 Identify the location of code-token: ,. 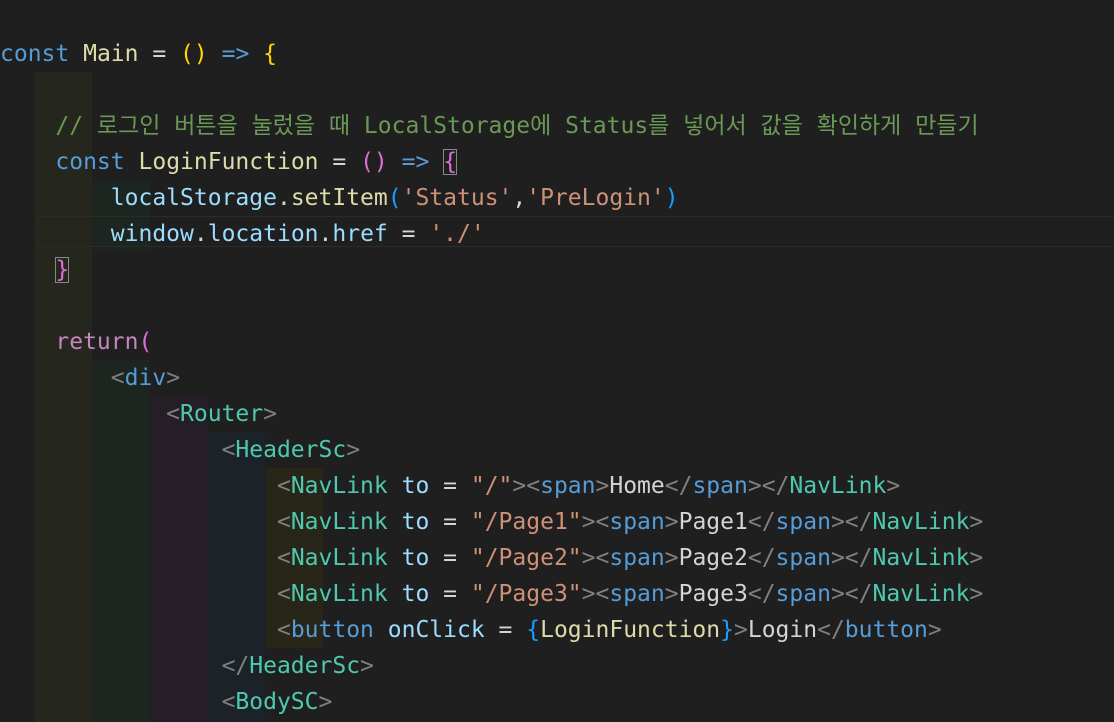
(519, 198).